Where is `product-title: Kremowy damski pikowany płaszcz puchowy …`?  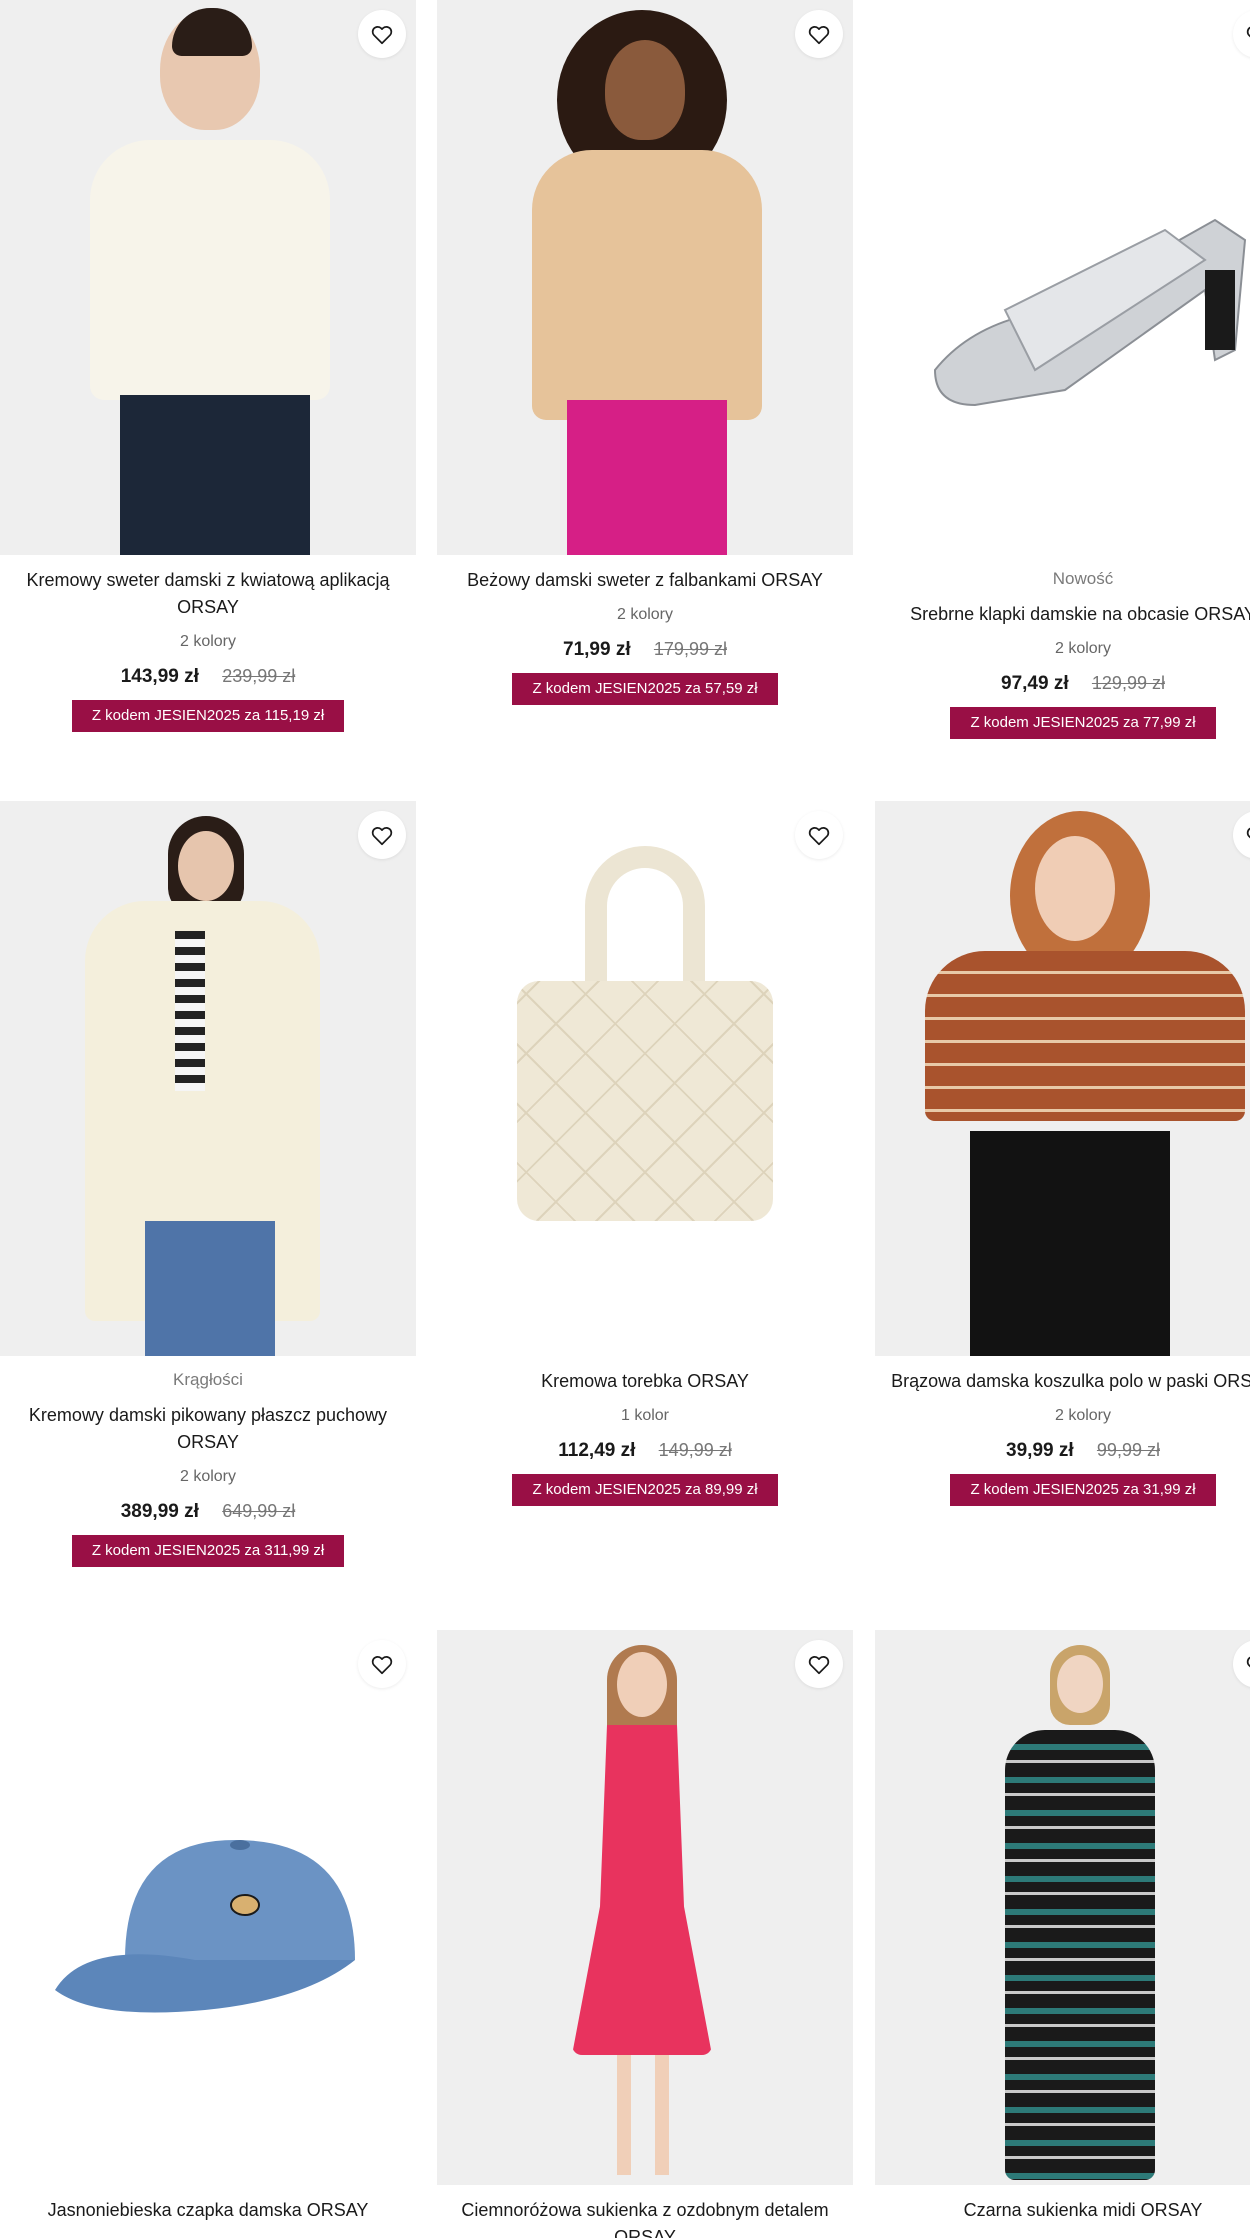 product-title: Kremowy damski pikowany płaszcz puchowy … is located at coordinates (208, 1429).